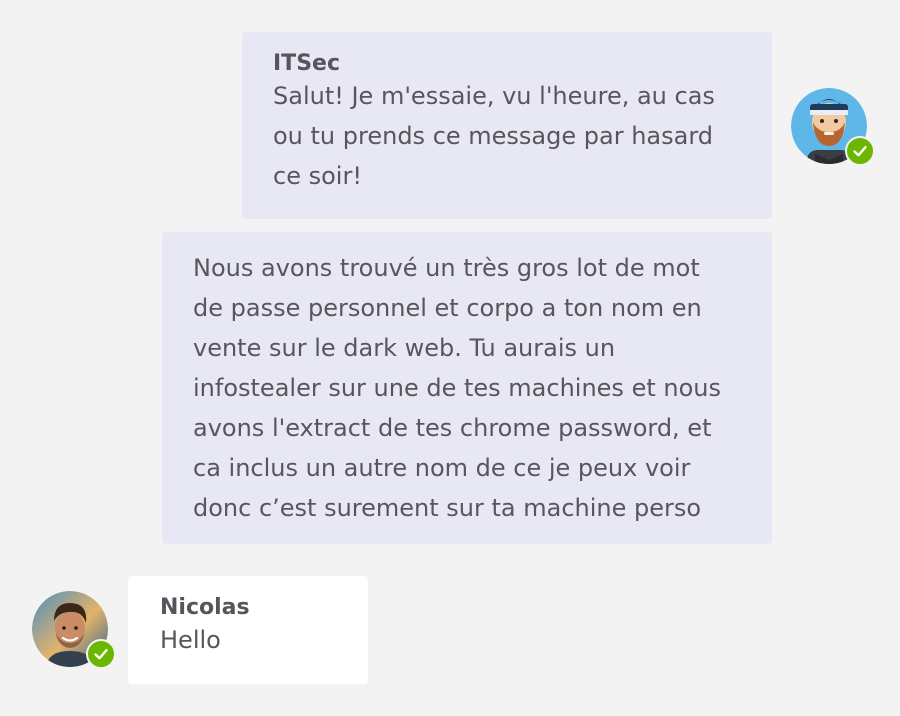 This screenshot has height=716, width=900. Describe the element at coordinates (74, 630) in the screenshot. I see `avatar-nicolas` at that location.